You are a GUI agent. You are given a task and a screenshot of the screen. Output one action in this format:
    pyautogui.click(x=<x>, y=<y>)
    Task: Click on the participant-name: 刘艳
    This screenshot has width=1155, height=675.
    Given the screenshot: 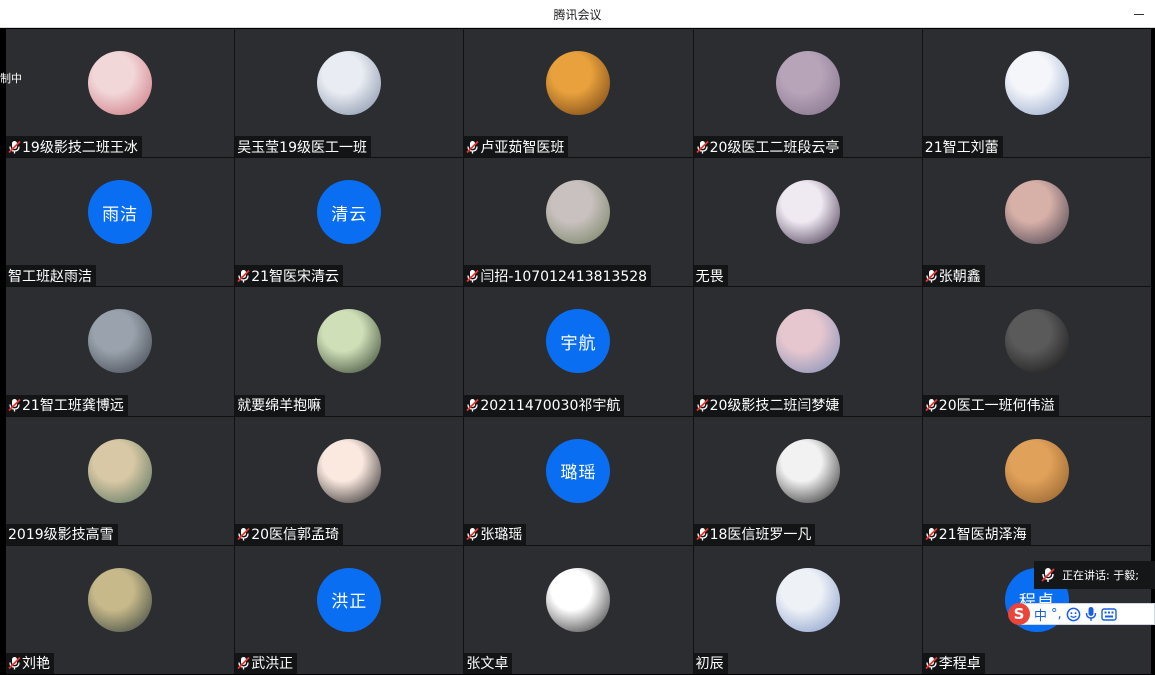 What is the action you would take?
    pyautogui.click(x=36, y=664)
    